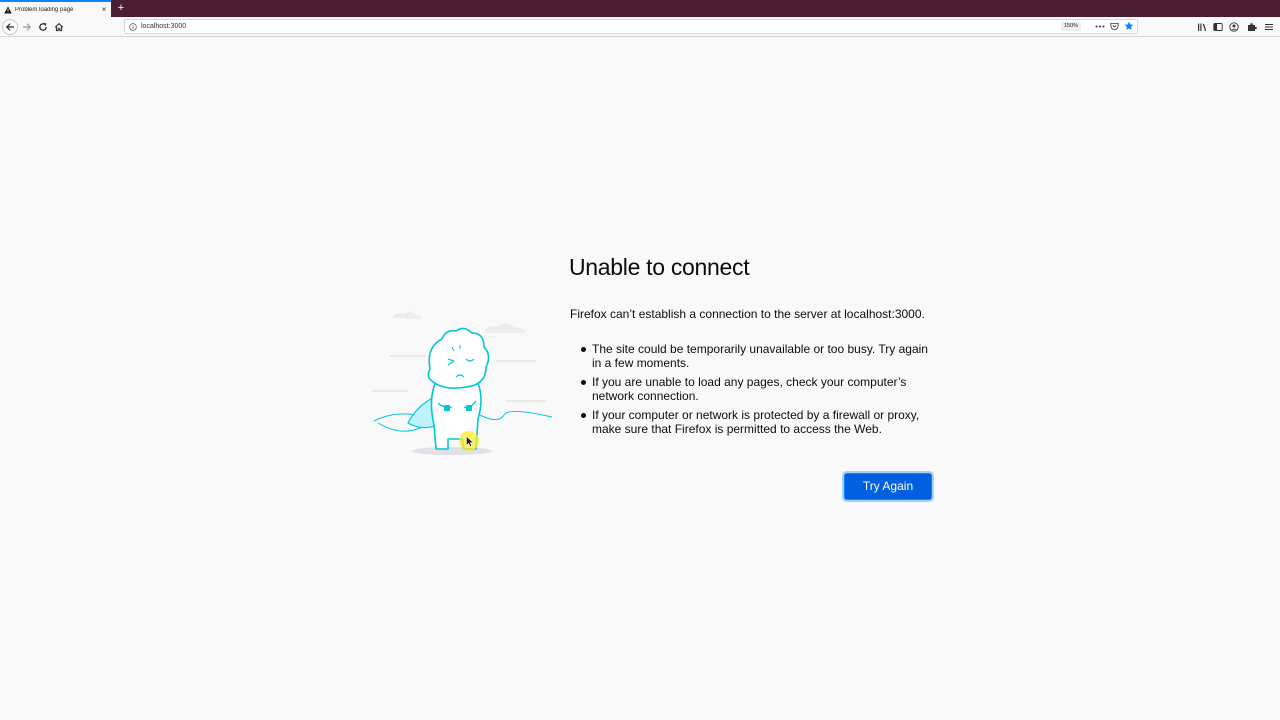 The image size is (1280, 720). I want to click on warning-icon, so click(8, 9).